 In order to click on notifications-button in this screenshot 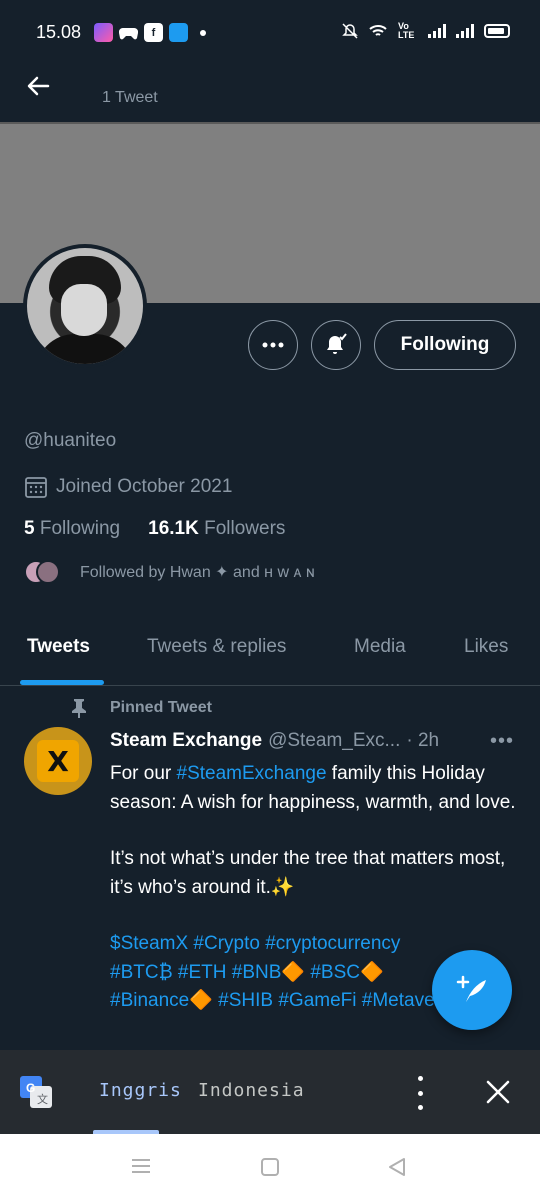, I will do `click(336, 345)`.